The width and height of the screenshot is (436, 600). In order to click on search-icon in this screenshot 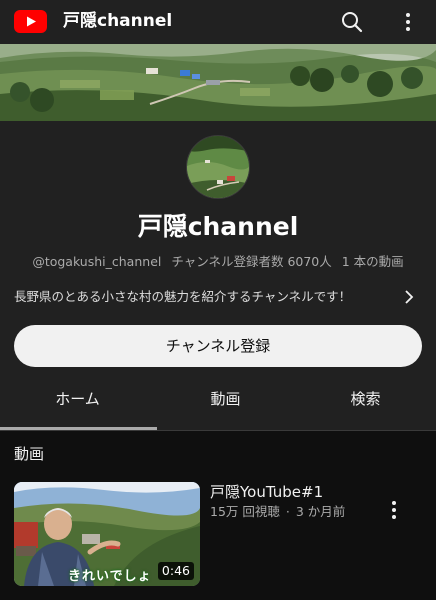, I will do `click(352, 22)`.